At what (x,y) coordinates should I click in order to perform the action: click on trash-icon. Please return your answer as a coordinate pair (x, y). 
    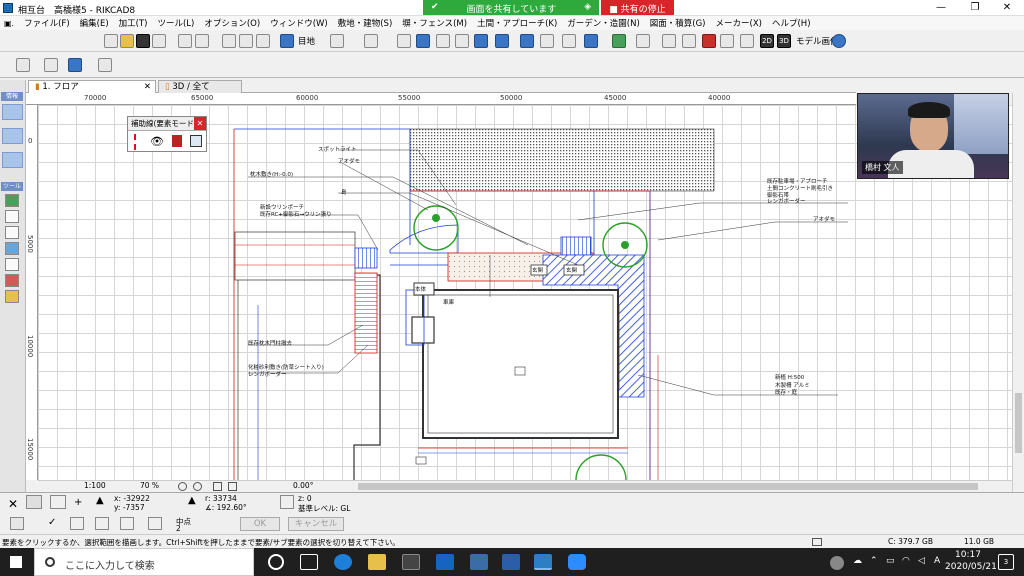
    Looking at the image, I should click on (177, 141).